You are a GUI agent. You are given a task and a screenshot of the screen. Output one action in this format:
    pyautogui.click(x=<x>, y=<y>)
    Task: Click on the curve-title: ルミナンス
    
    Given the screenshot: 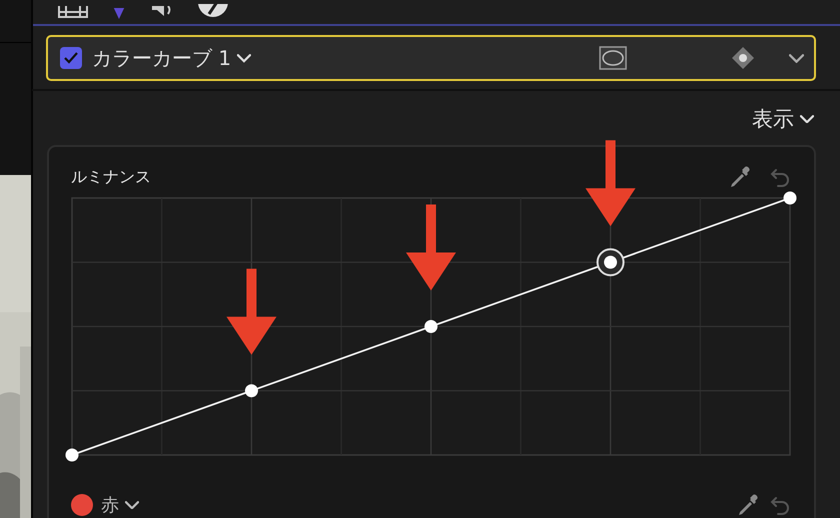 What is the action you would take?
    pyautogui.click(x=111, y=177)
    